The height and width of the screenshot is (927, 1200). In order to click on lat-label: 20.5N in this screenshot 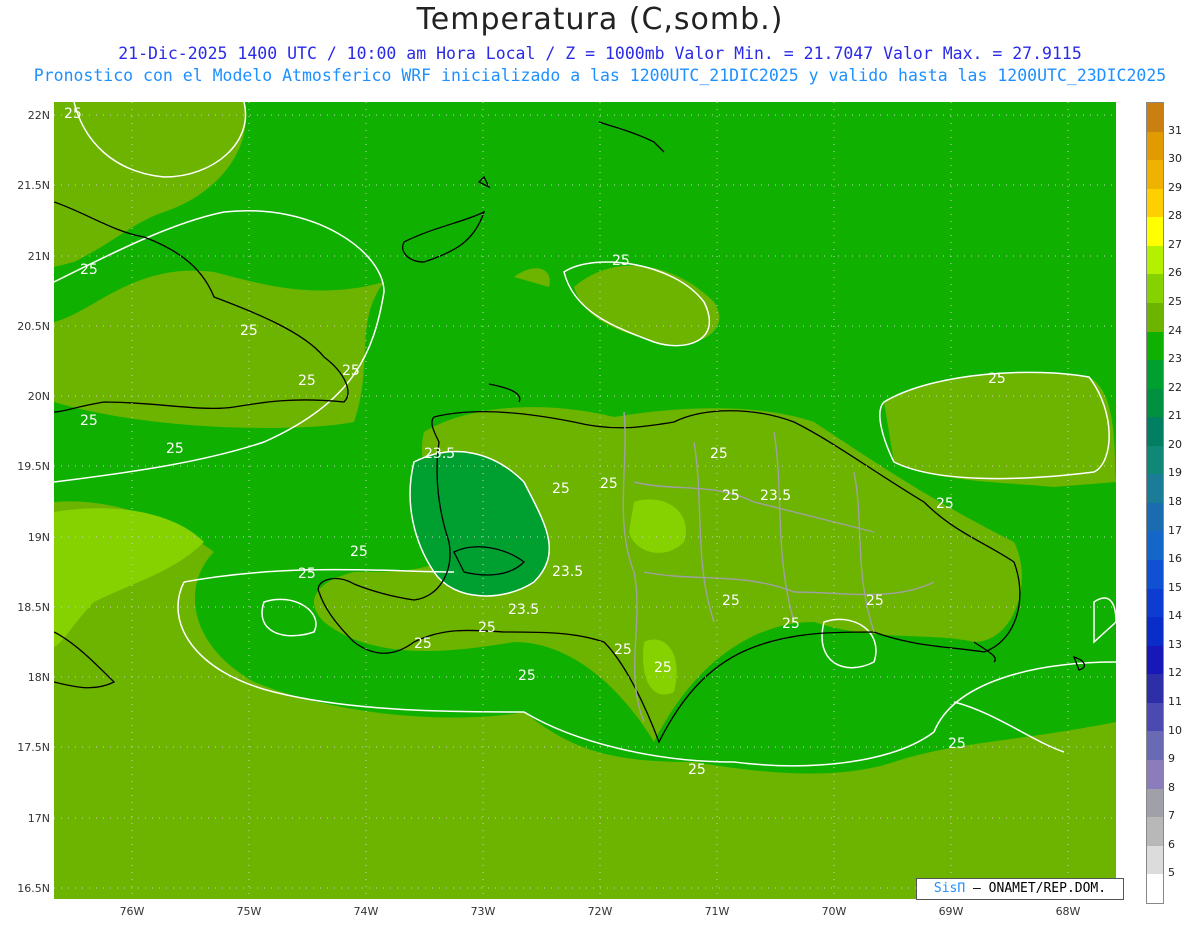, I will do `click(33, 326)`.